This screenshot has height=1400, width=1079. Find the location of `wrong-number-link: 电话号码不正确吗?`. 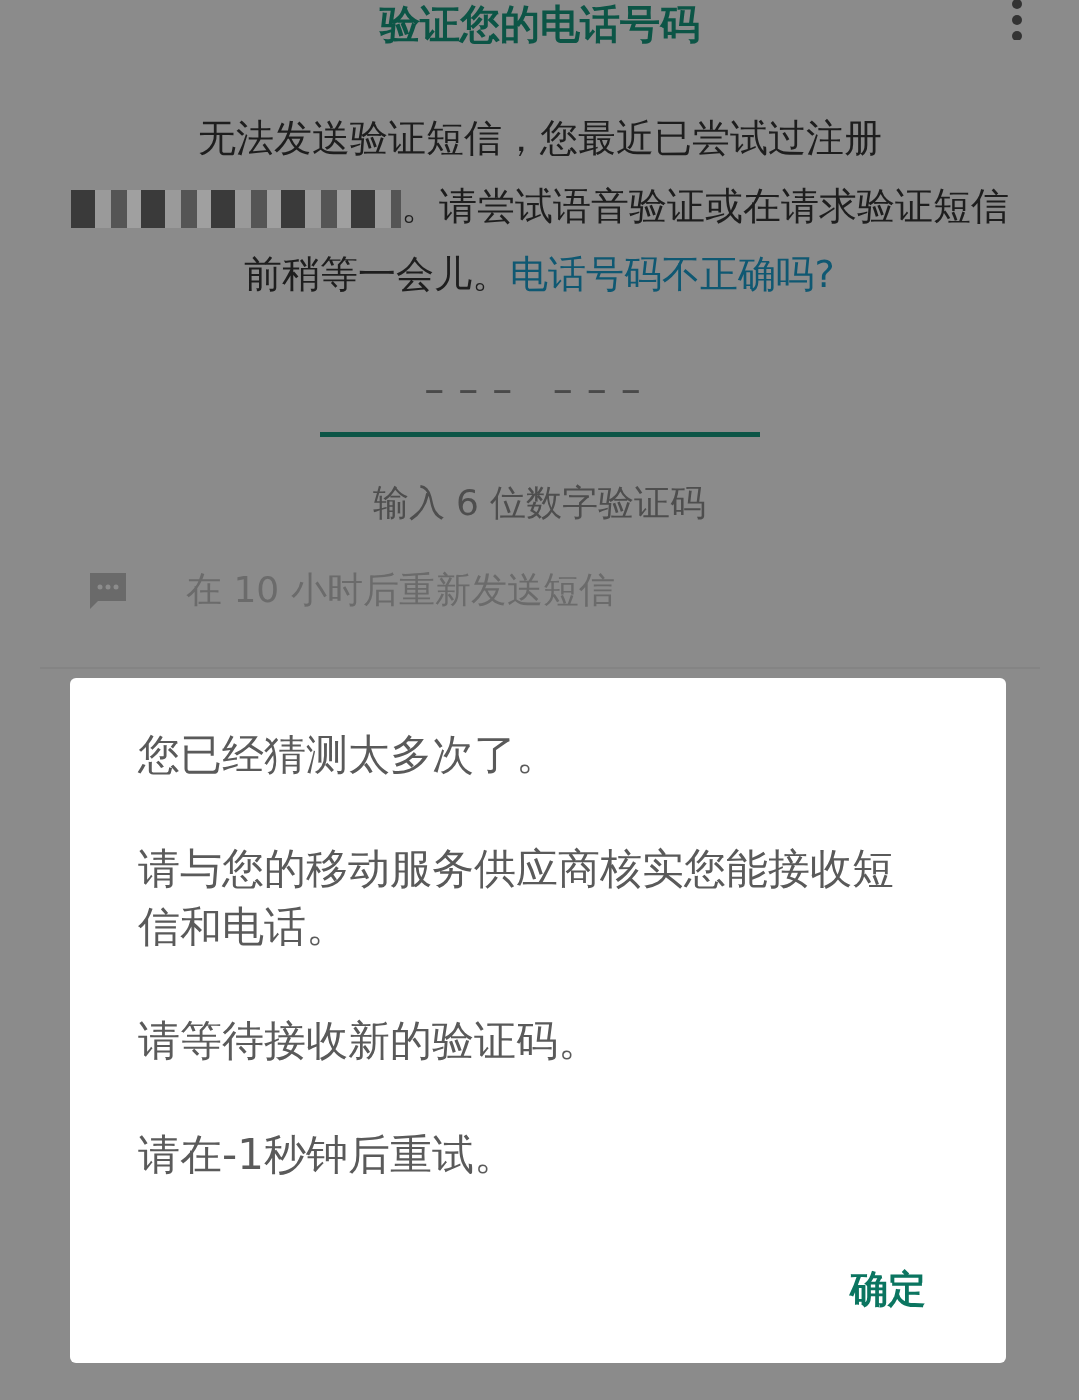

wrong-number-link: 电话号码不正确吗? is located at coordinates (672, 274).